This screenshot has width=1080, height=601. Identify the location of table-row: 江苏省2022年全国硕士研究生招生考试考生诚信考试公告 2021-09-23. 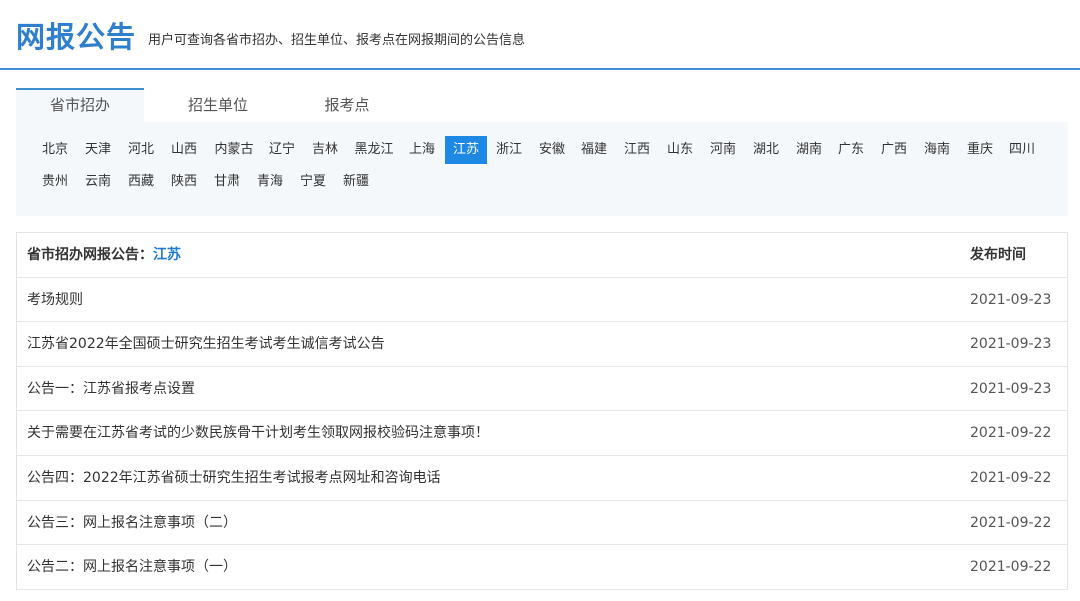
(542, 344).